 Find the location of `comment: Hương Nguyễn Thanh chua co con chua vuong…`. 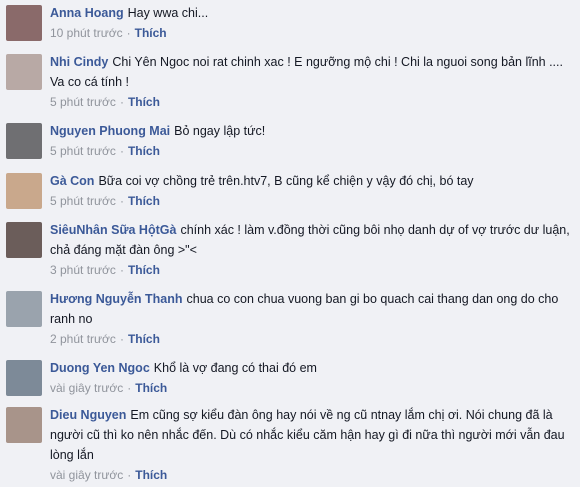

comment: Hương Nguyễn Thanh chua co con chua vuong… is located at coordinates (290, 317).